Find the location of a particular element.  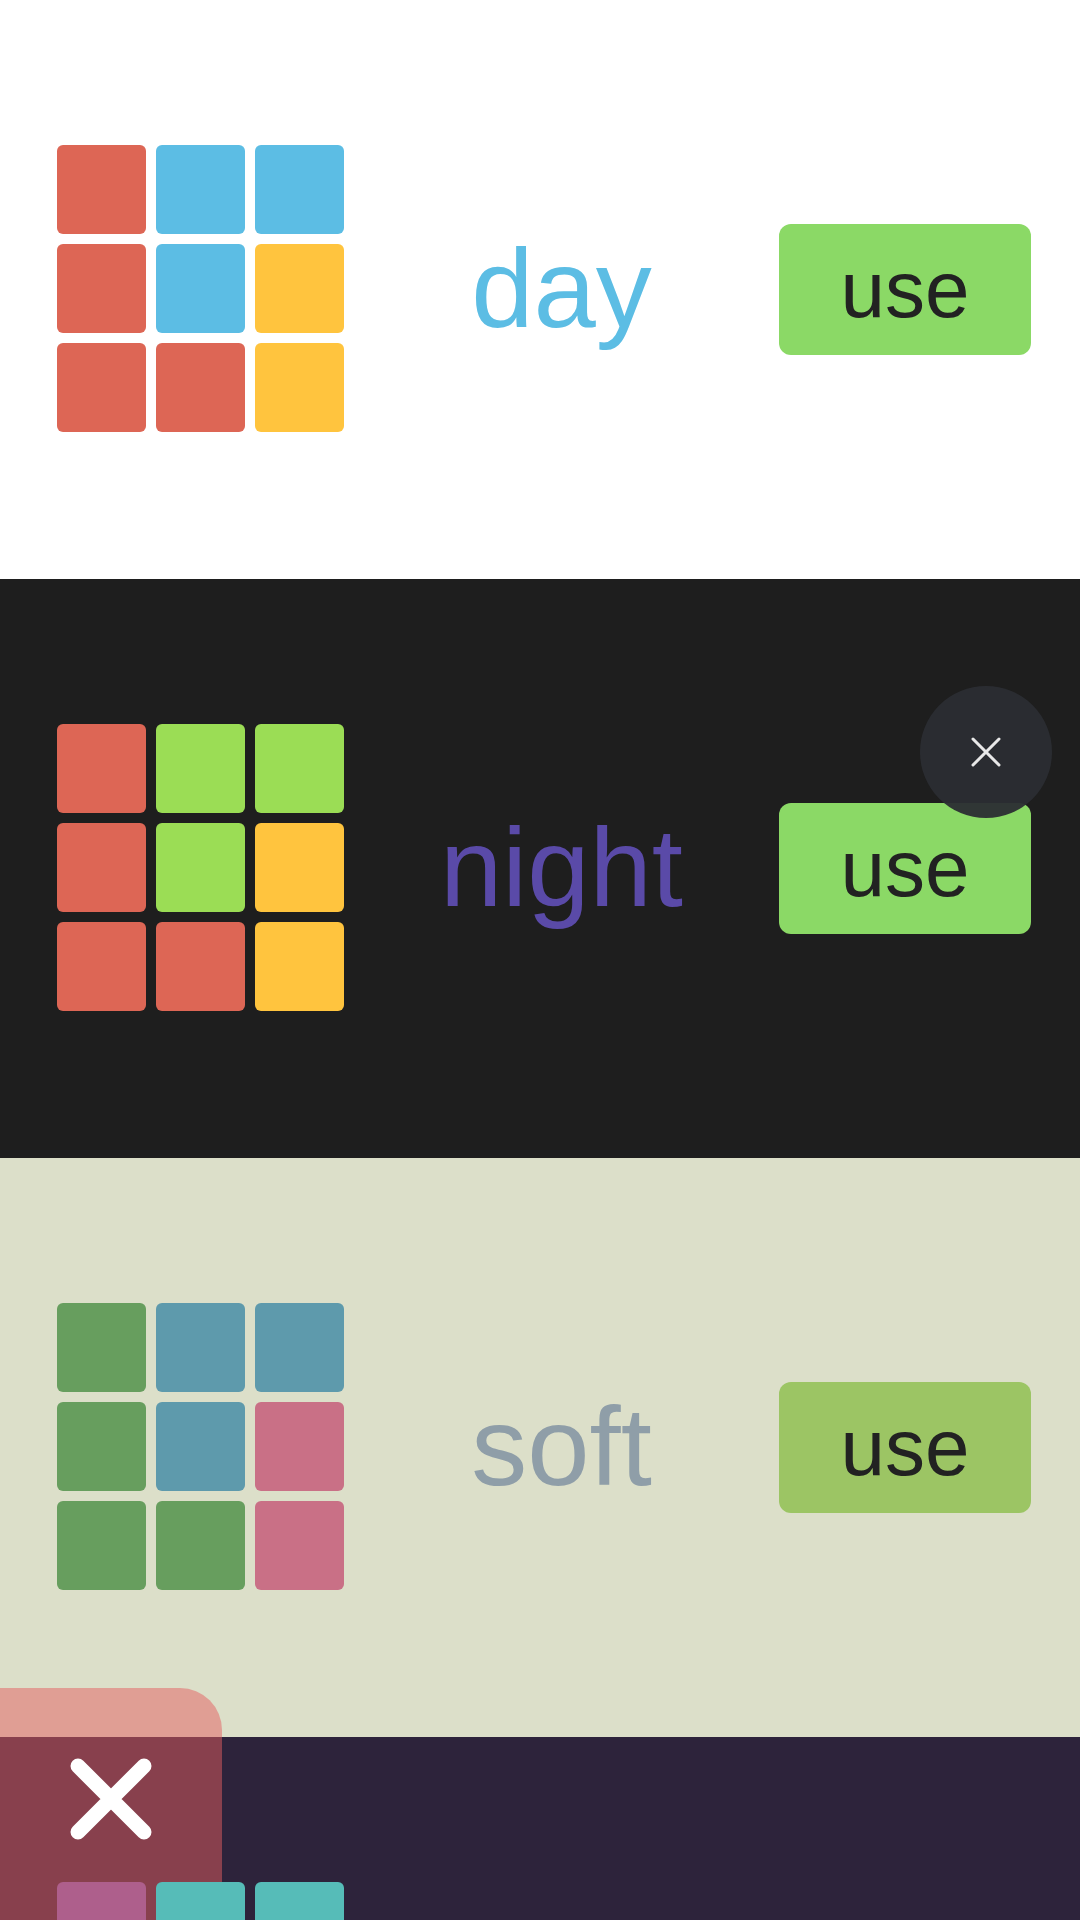

theme-title: day is located at coordinates (561, 289).